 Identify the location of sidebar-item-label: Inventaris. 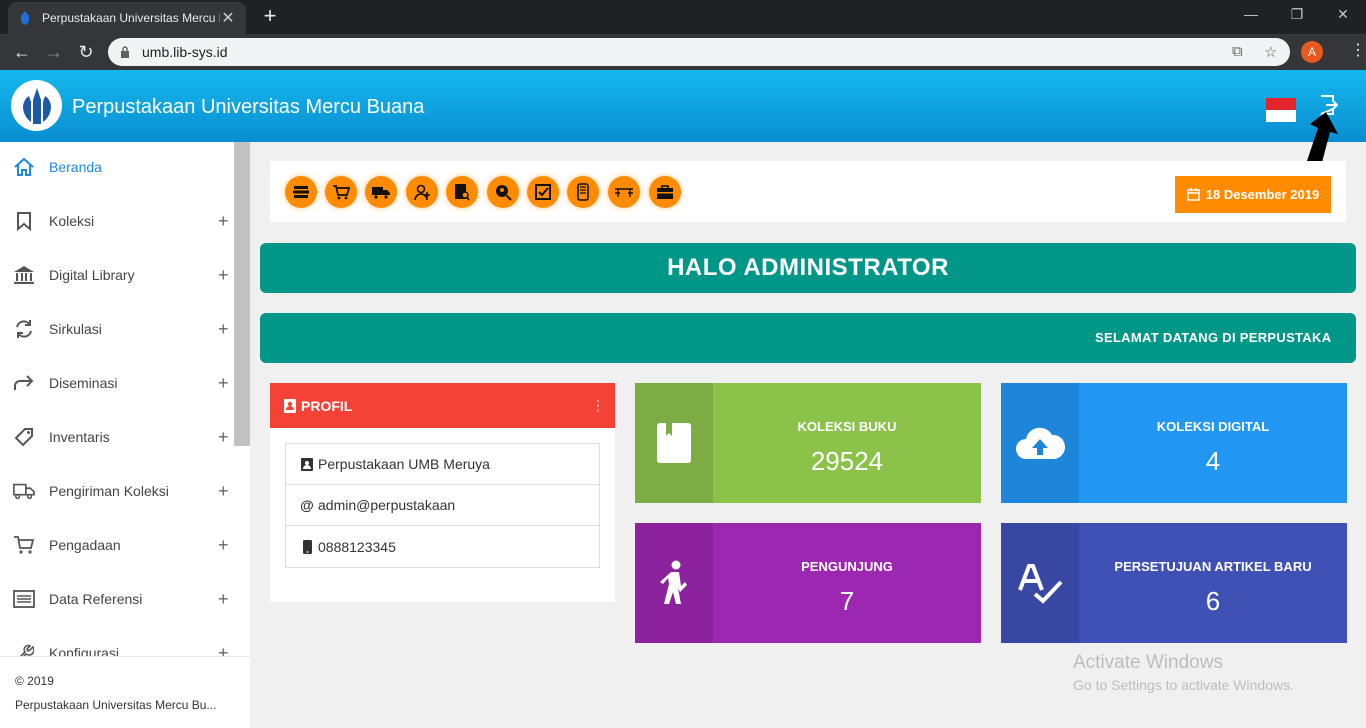
(79, 437).